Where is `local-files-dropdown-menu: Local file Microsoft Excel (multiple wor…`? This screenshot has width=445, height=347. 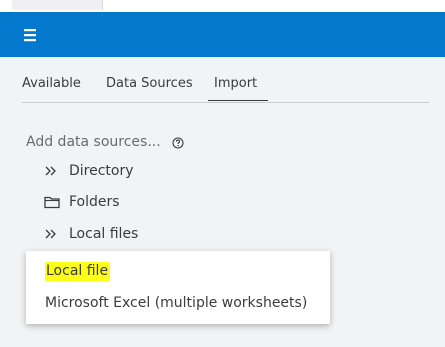
local-files-dropdown-menu: Local file Microsoft Excel (multiple wor… is located at coordinates (178, 287).